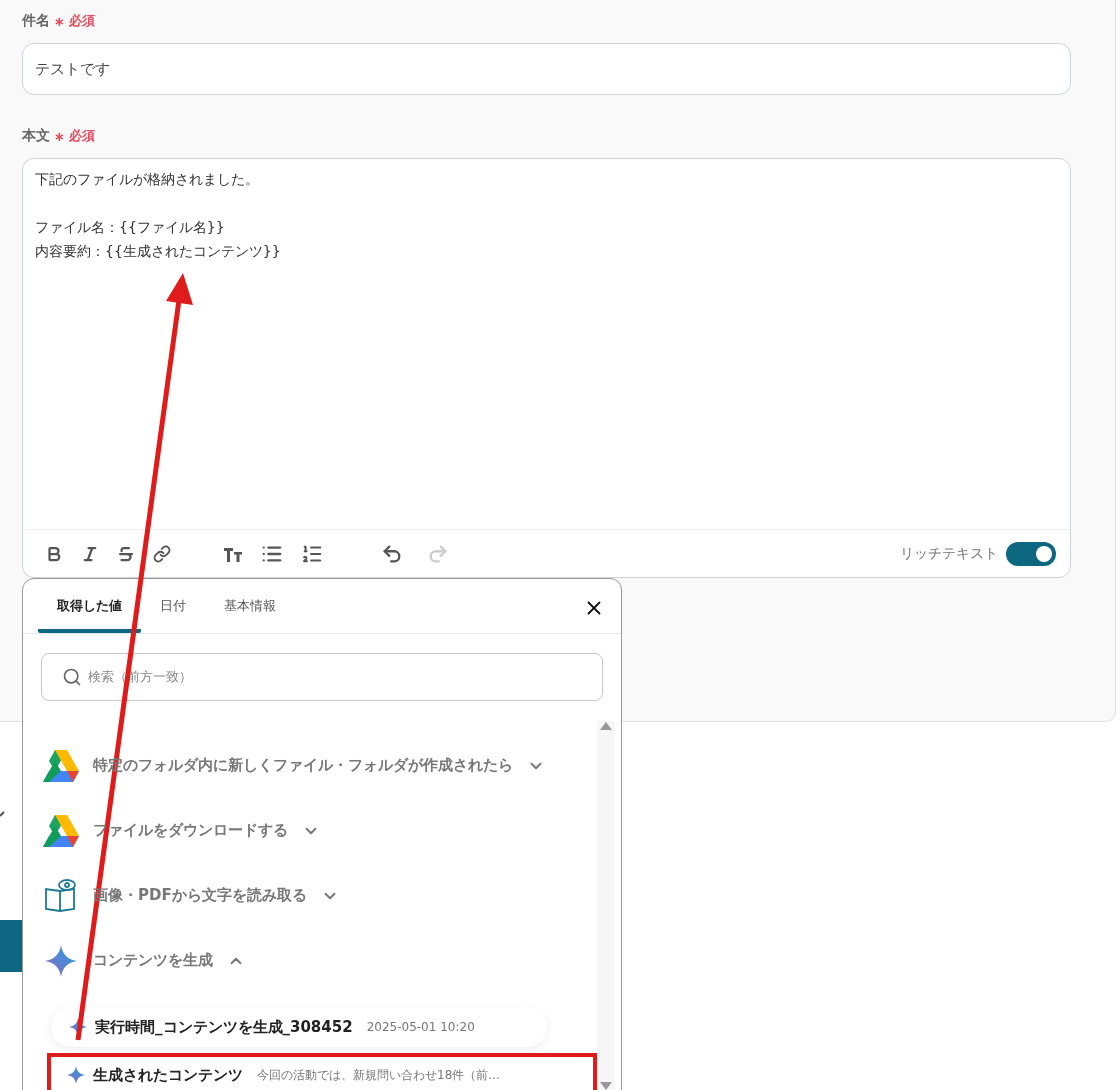 Image resolution: width=1120 pixels, height=1090 pixels. What do you see at coordinates (1031, 553) in the screenshot?
I see `rich-text-toggle` at bounding box center [1031, 553].